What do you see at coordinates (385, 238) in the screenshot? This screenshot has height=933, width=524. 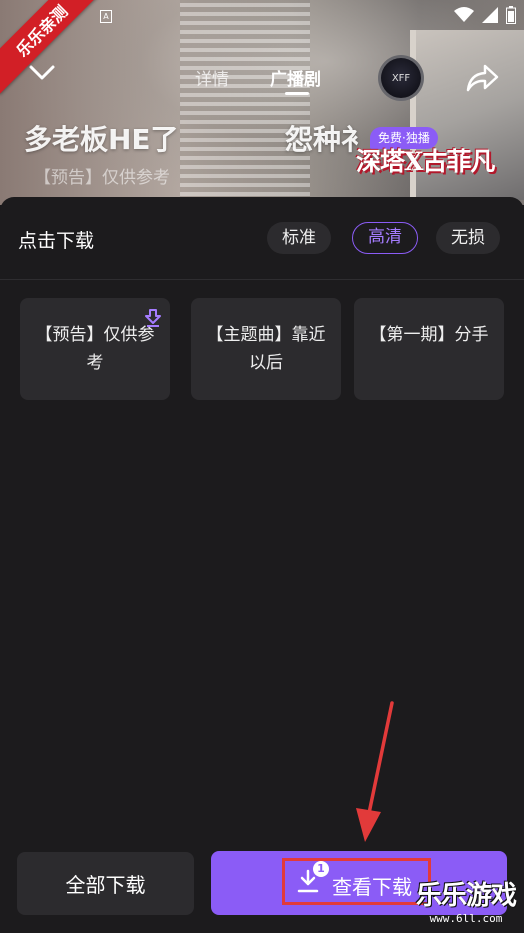 I see `quality-option-hd: 高清` at bounding box center [385, 238].